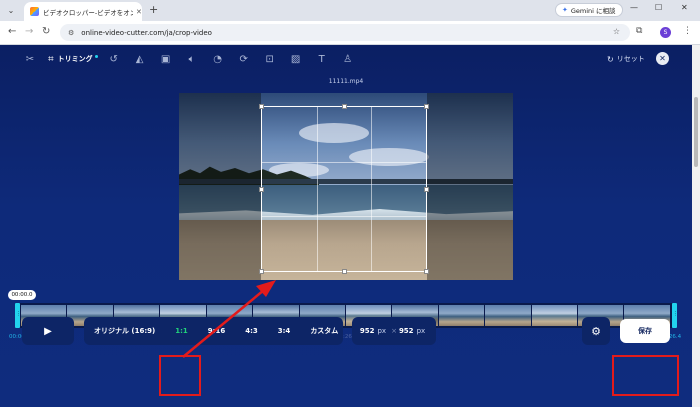 This screenshot has height=407, width=700. I want to click on scrollbar-thumb, so click(696, 132).